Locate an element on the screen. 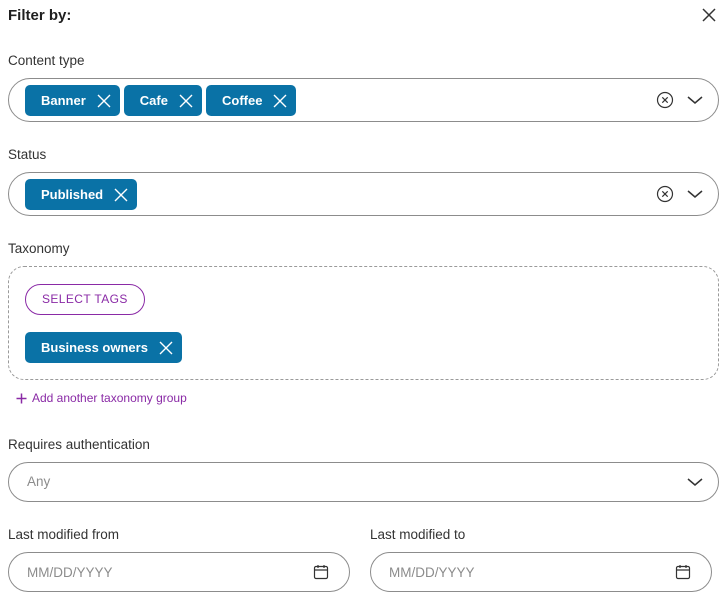 The width and height of the screenshot is (727, 602). chip-cafe: Cafe is located at coordinates (162, 100).